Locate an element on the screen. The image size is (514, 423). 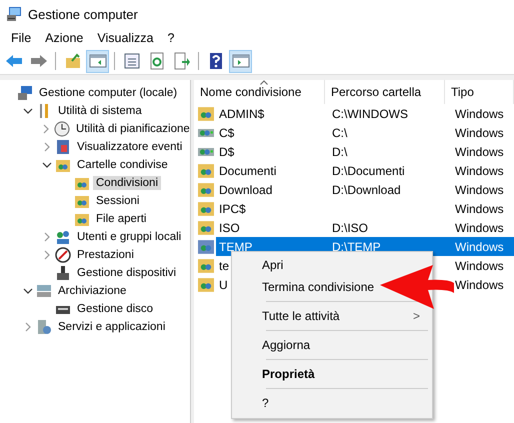
table-cell: Download is located at coordinates (245, 189).